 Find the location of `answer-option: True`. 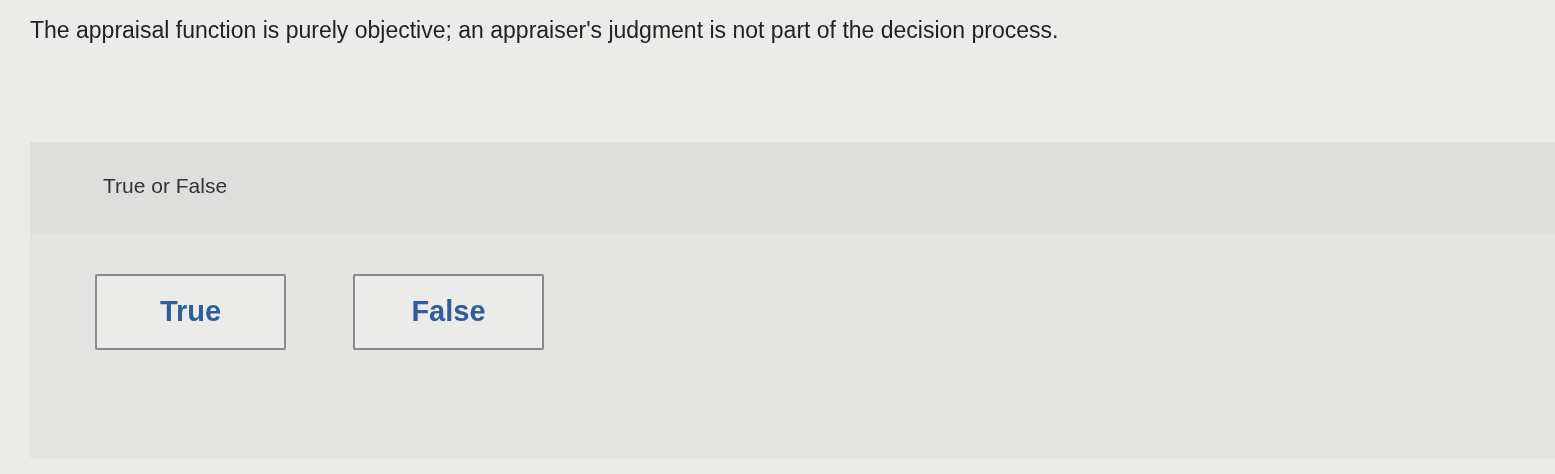

answer-option: True is located at coordinates (190, 312).